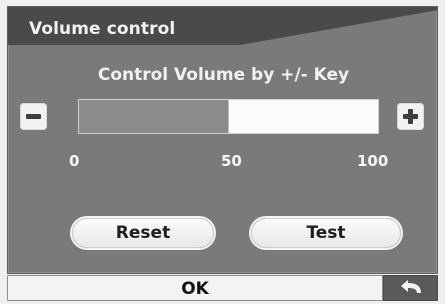 This screenshot has width=445, height=304. What do you see at coordinates (222, 27) in the screenshot?
I see `title-bar: Volume control` at bounding box center [222, 27].